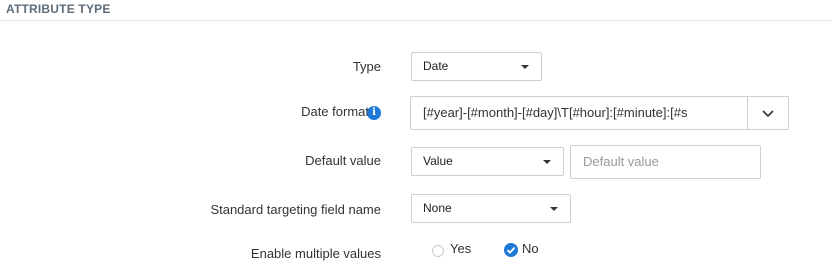  I want to click on radio-yes, so click(438, 251).